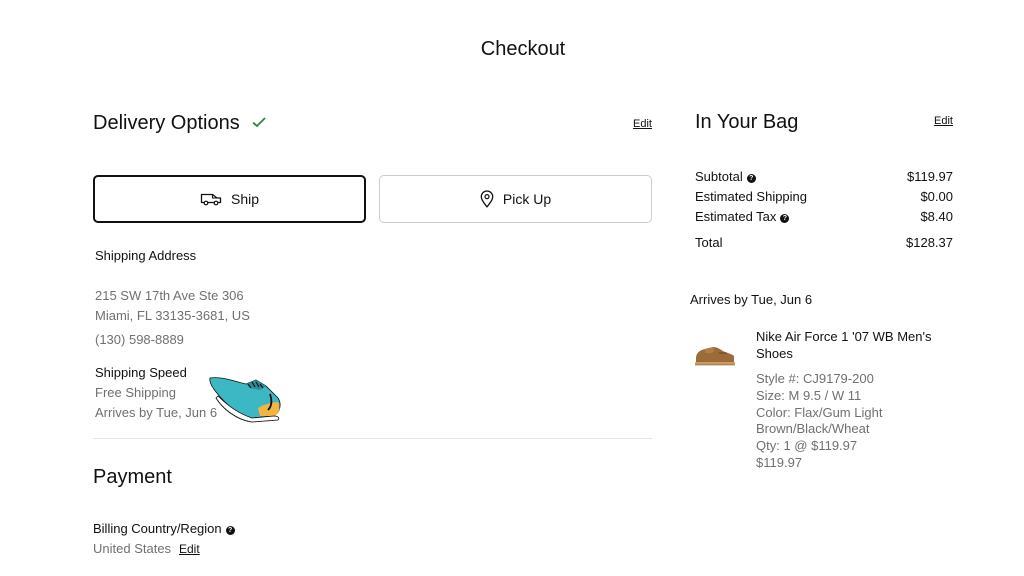 This screenshot has width=1024, height=576. Describe the element at coordinates (824, 196) in the screenshot. I see `estimated-shipping-row: Estimated Shipping $0.00` at that location.